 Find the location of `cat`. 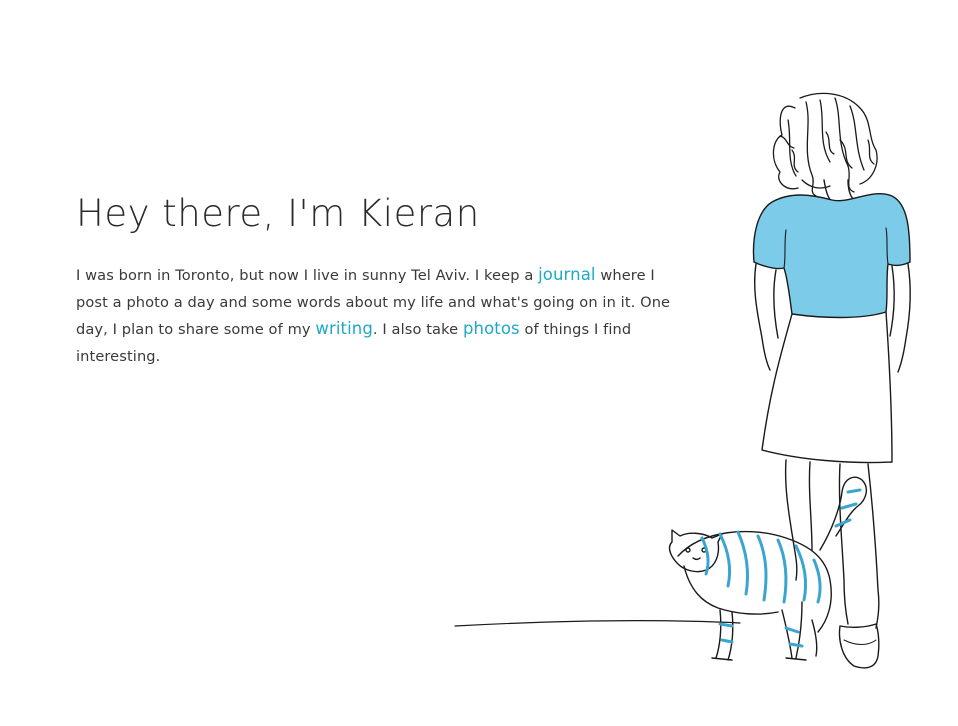

cat is located at coordinates (768, 568).